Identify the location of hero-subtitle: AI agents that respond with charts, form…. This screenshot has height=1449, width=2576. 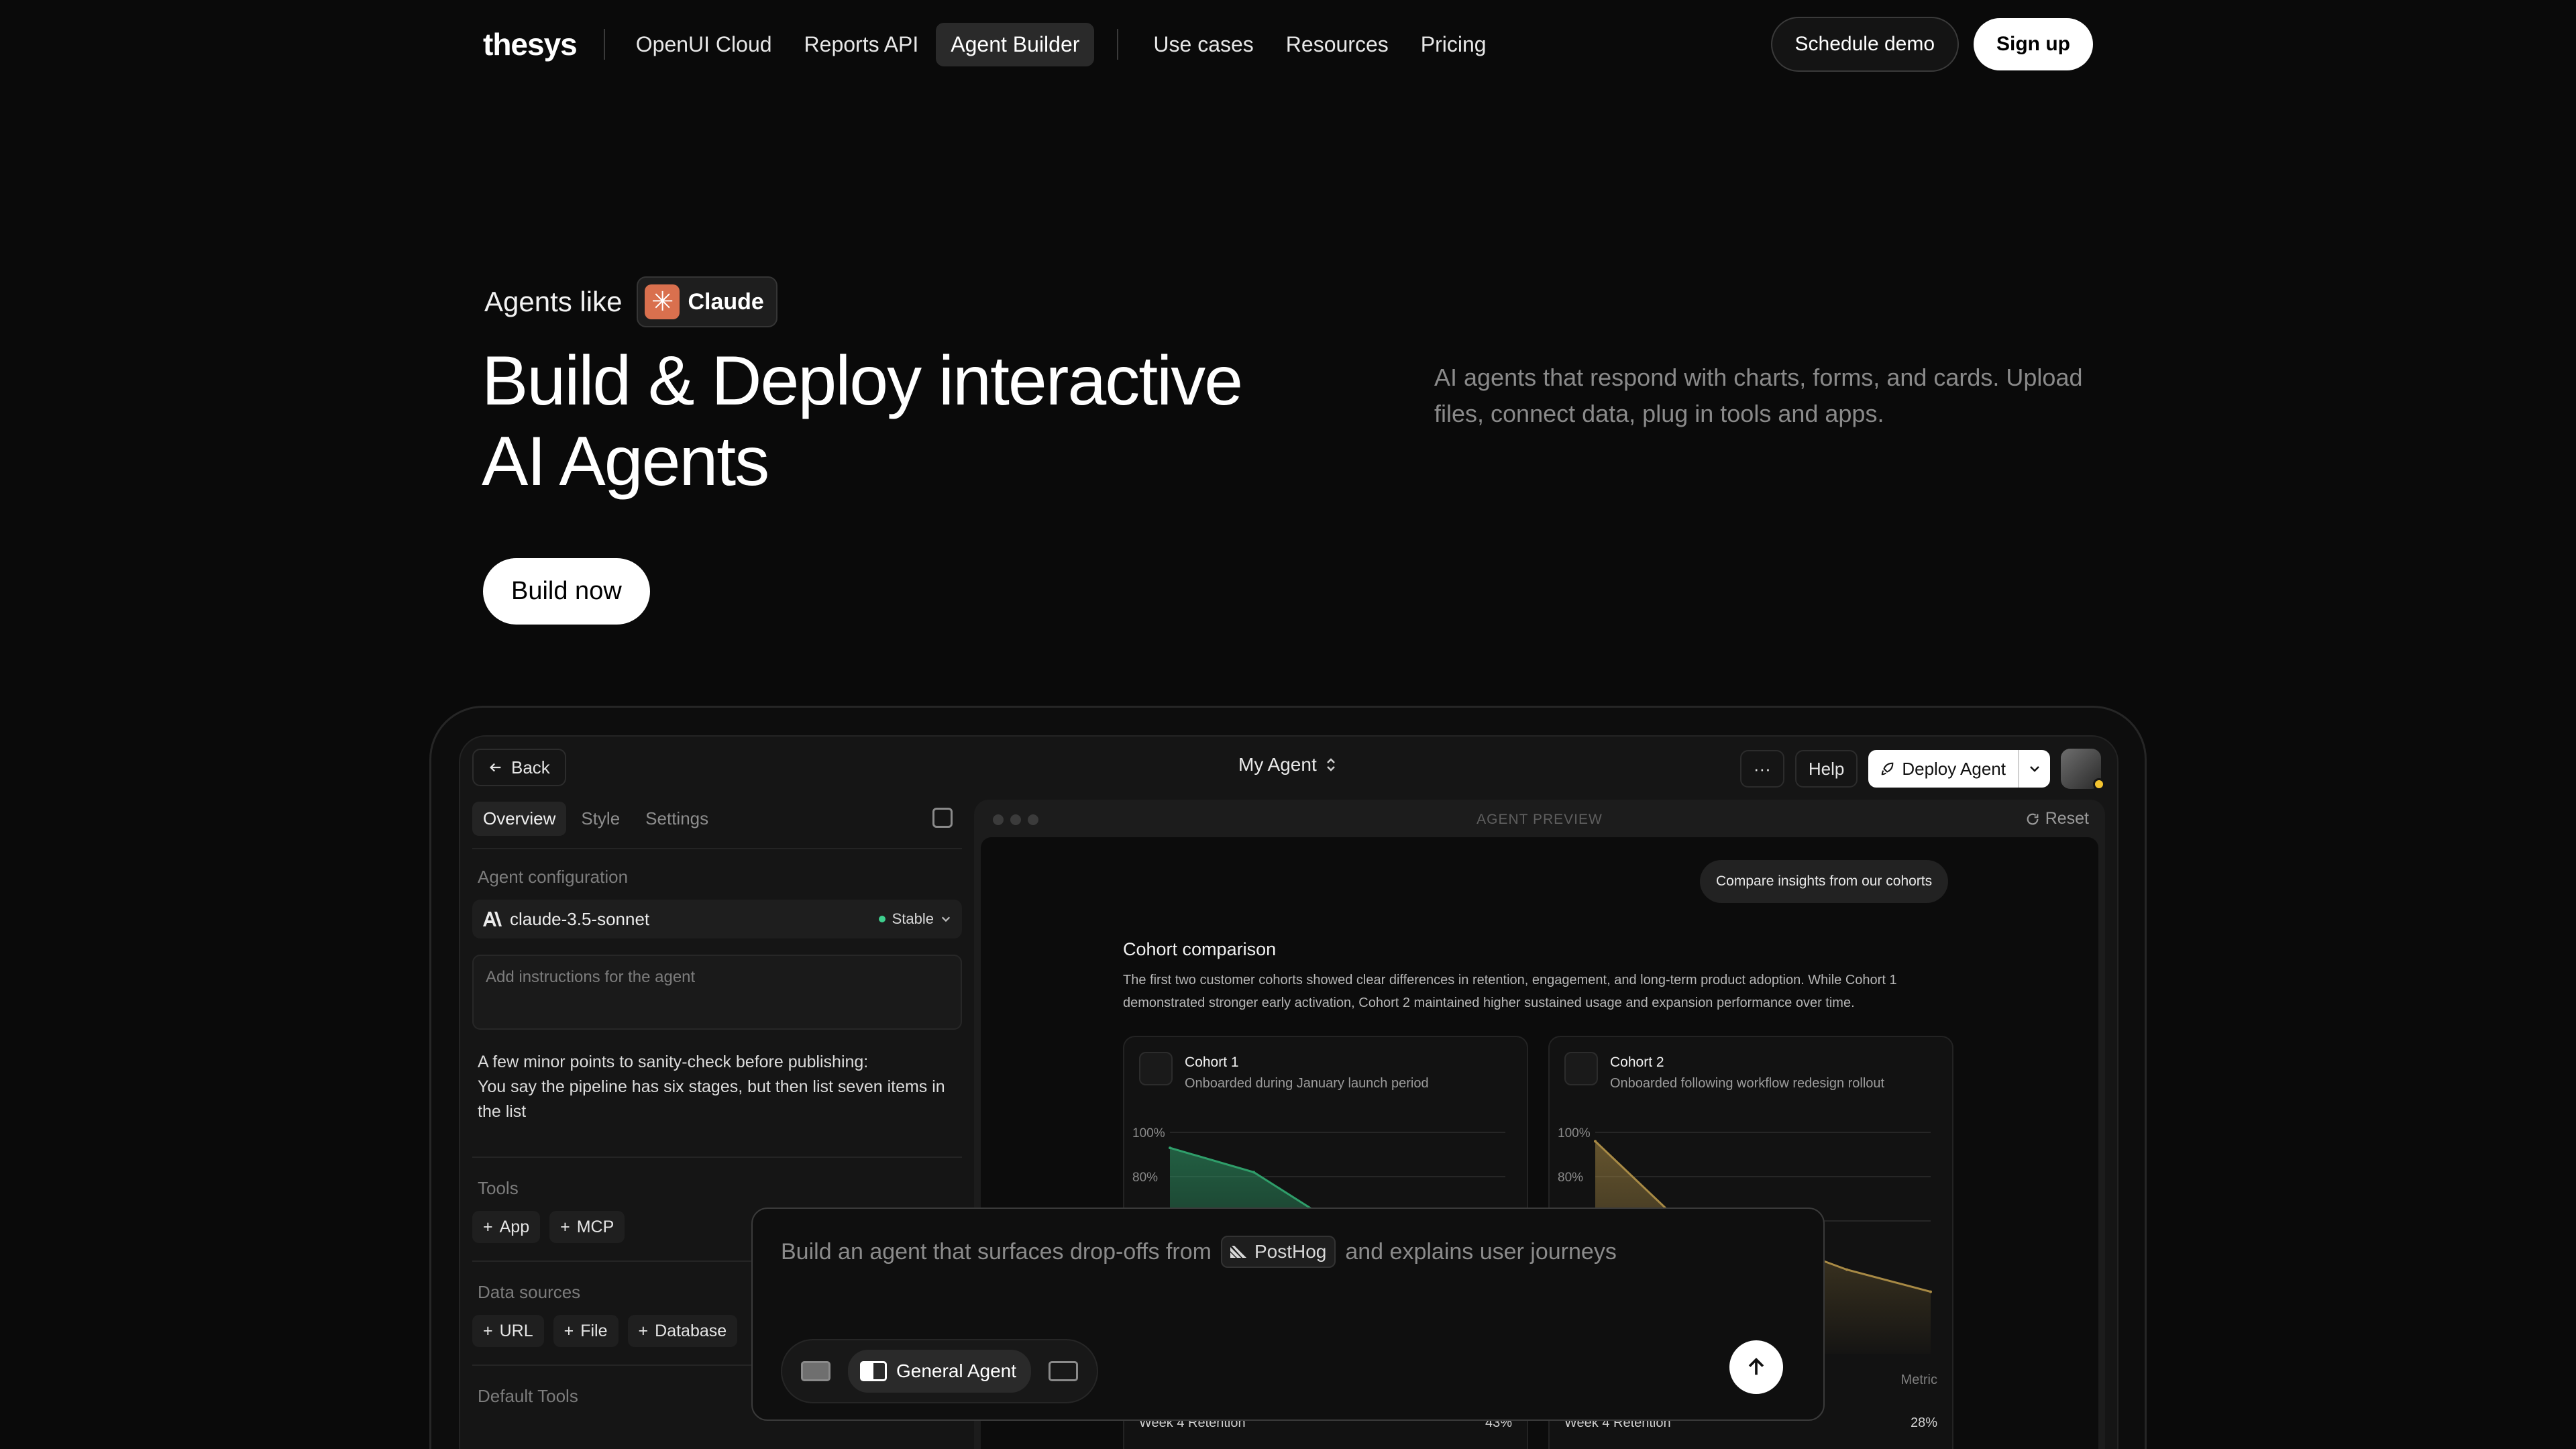
(1758, 395).